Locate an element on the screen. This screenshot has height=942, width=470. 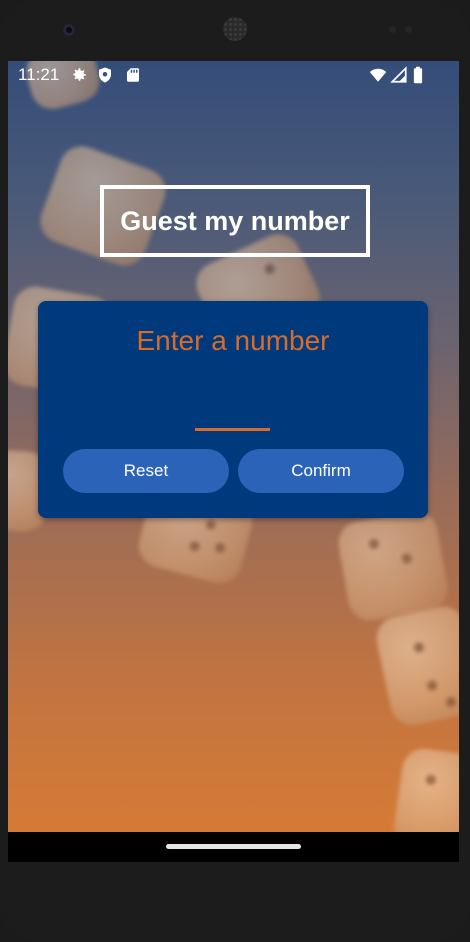
front-camera is located at coordinates (69, 30).